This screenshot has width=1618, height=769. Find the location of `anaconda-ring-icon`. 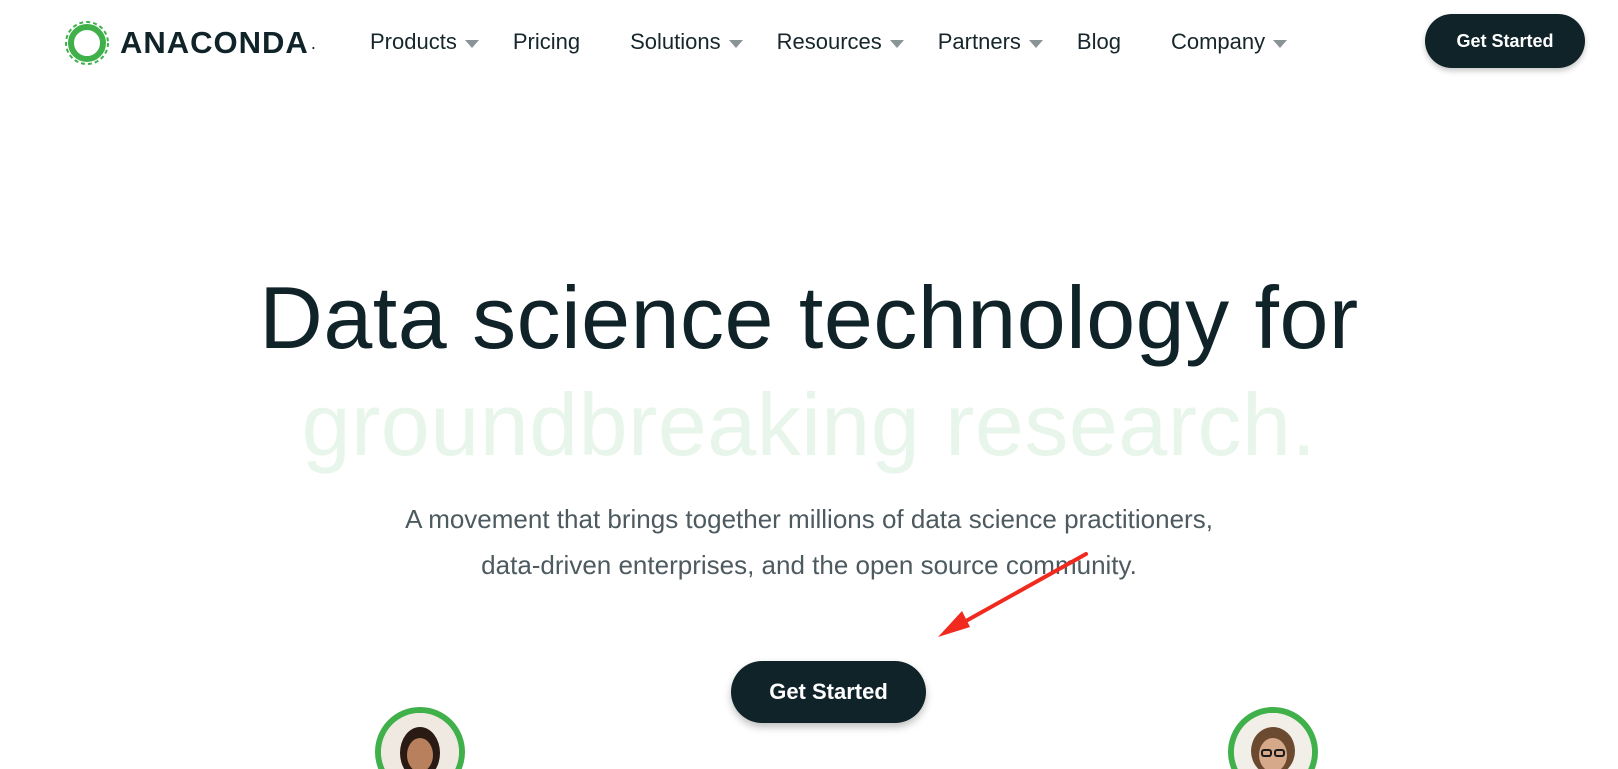

anaconda-ring-icon is located at coordinates (87, 43).